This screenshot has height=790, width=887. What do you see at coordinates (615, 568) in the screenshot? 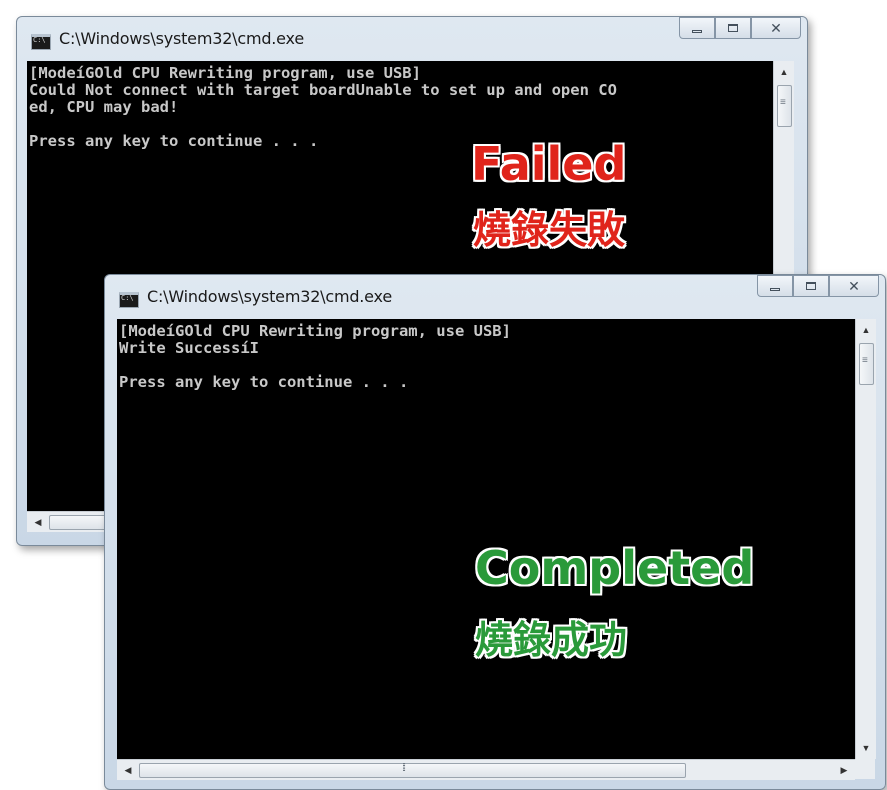
I see `overlay-completed-label: Completed` at bounding box center [615, 568].